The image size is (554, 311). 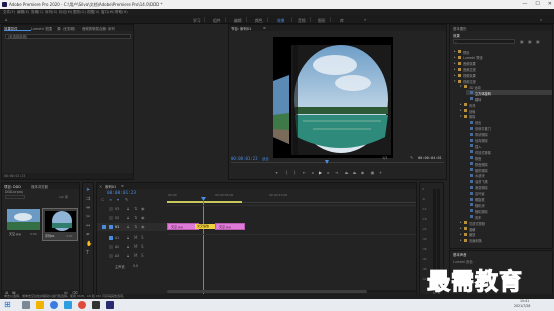 What do you see at coordinates (6, 19) in the screenshot?
I see `home-icon: ⌂` at bounding box center [6, 19].